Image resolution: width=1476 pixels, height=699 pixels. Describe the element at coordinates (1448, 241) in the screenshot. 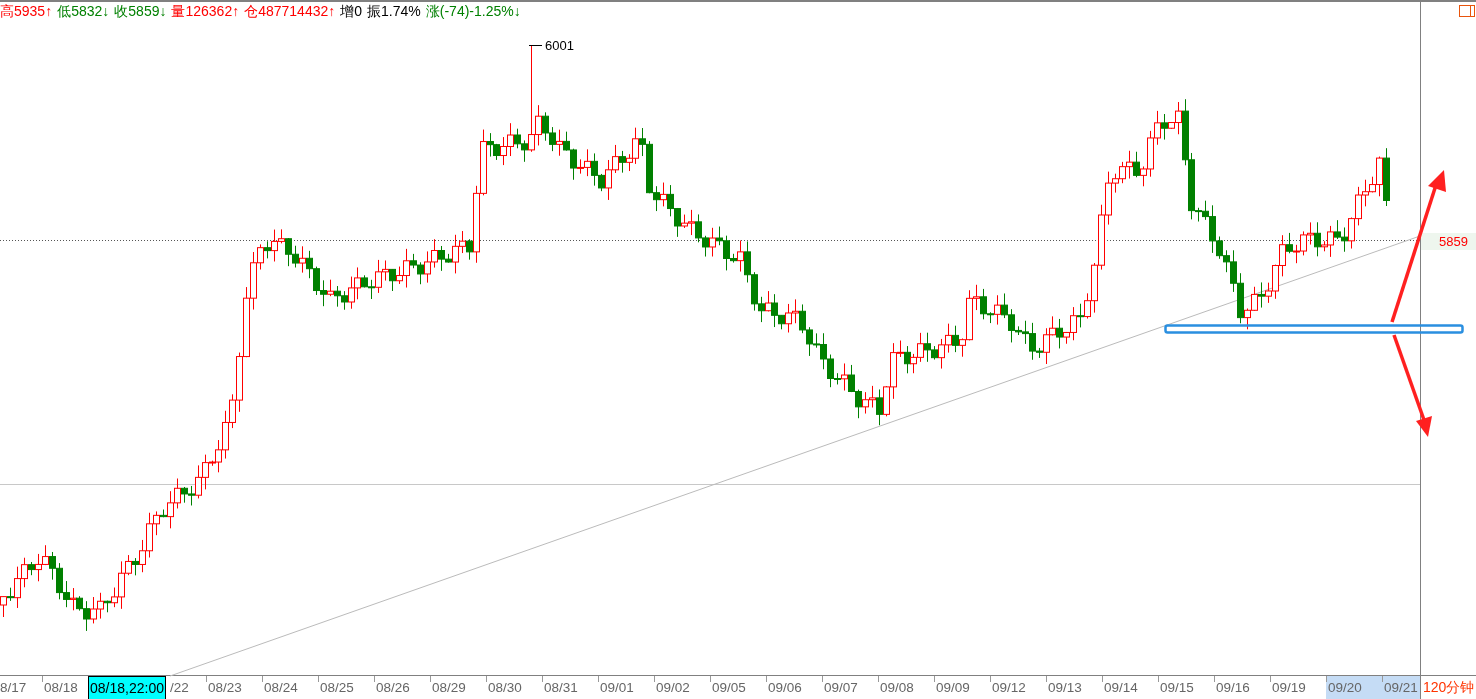

I see `price-tag: 5859` at that location.